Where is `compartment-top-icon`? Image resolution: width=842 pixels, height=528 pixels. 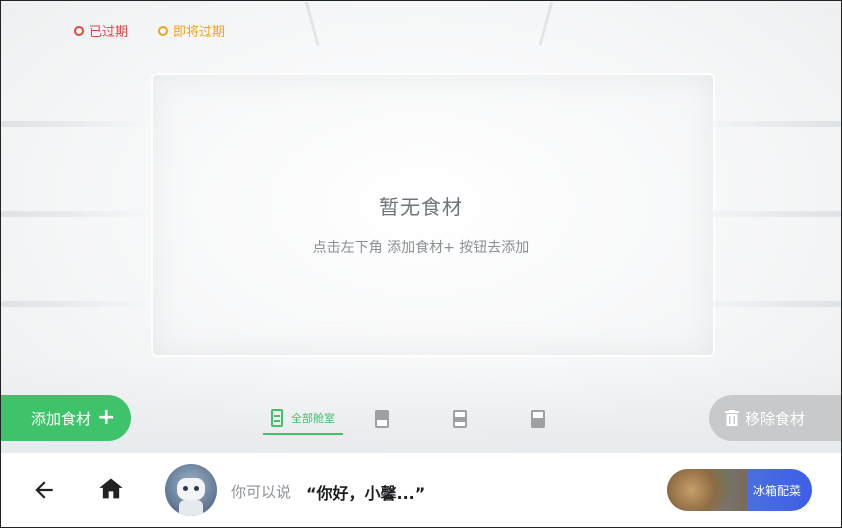
compartment-top-icon is located at coordinates (382, 419).